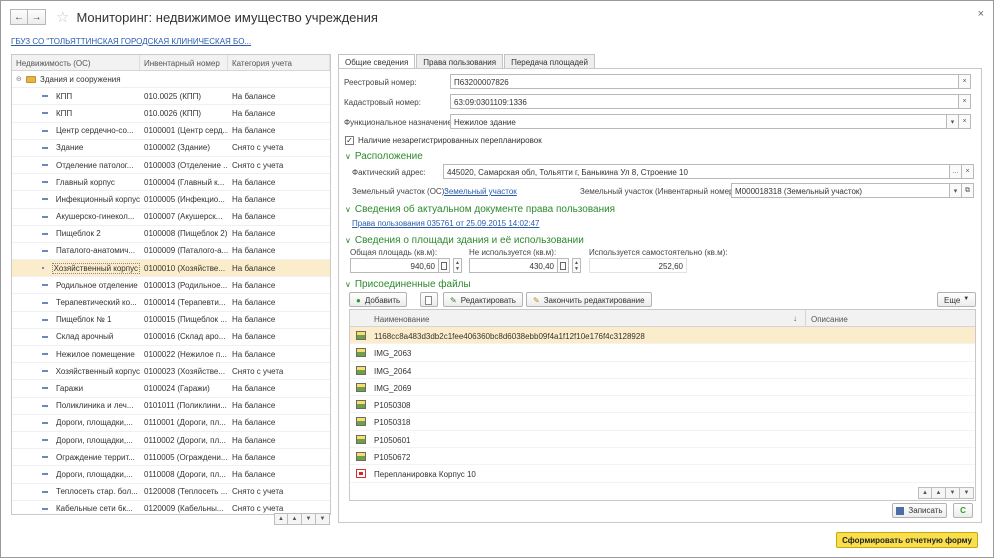 This screenshot has width=994, height=558. What do you see at coordinates (184, 62) in the screenshot?
I see `tree-col-inventory: Инвентарный номер` at bounding box center [184, 62].